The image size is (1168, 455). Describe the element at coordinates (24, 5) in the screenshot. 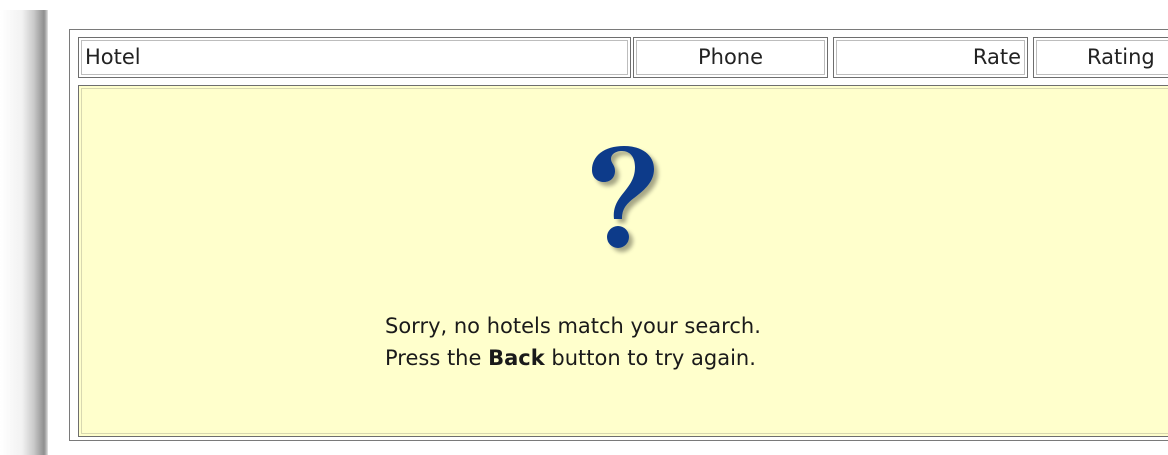

I see `window-edge-top` at that location.